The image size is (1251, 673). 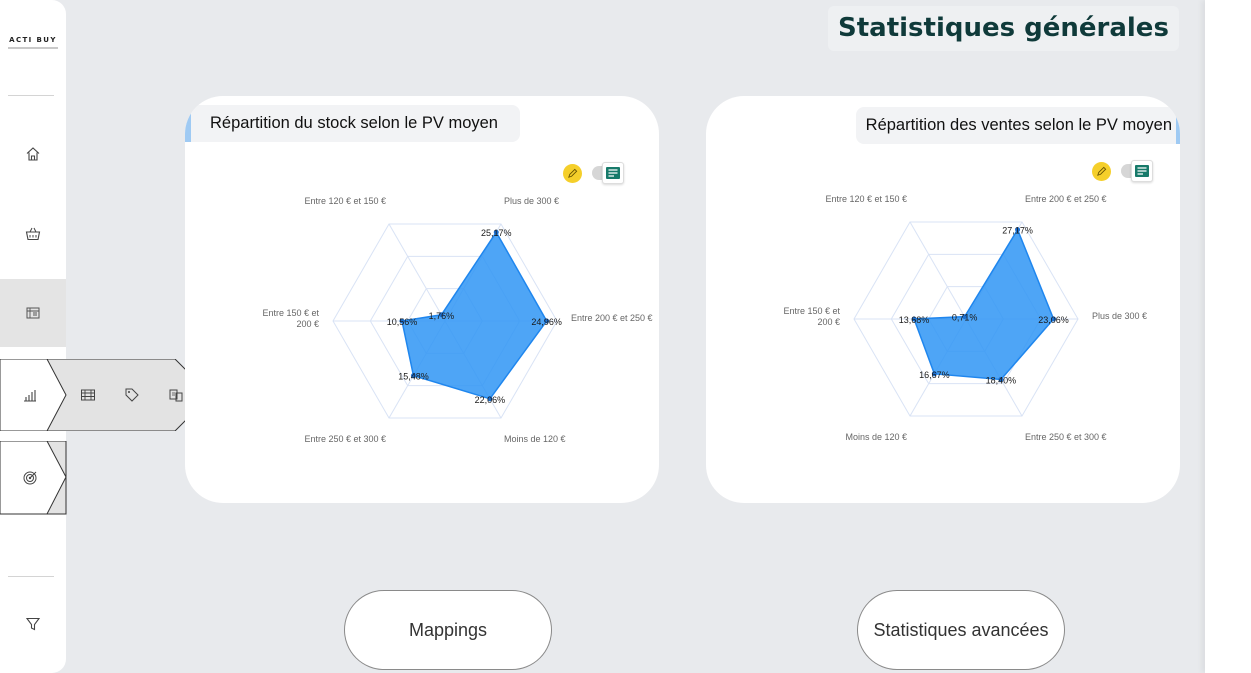 I want to click on radar-data-label: 16,67%, so click(x=934, y=375).